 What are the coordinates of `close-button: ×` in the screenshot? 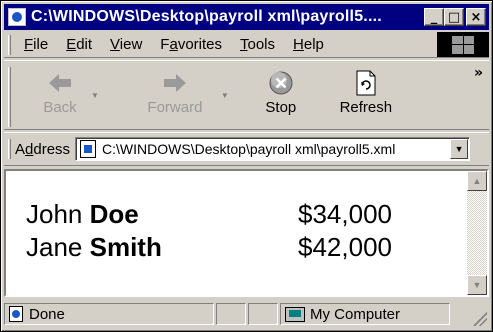 It's located at (476, 17).